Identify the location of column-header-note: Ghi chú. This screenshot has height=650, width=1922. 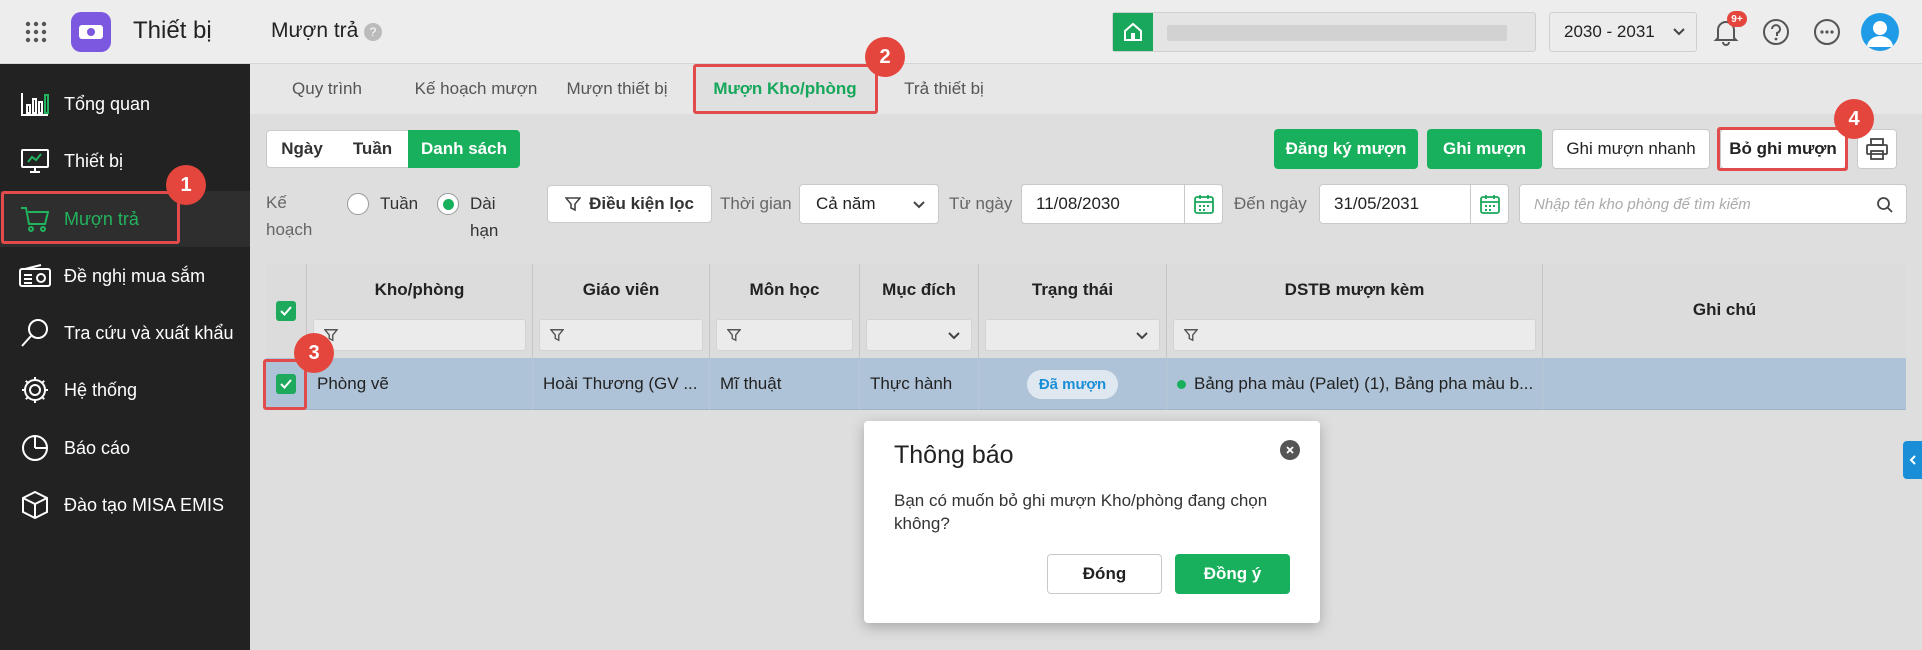
(1724, 311).